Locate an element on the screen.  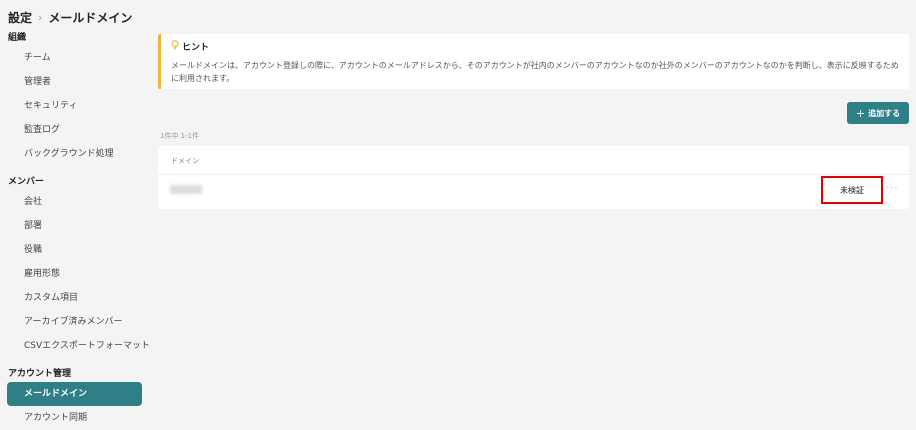
domain-value-redacted is located at coordinates (186, 189).